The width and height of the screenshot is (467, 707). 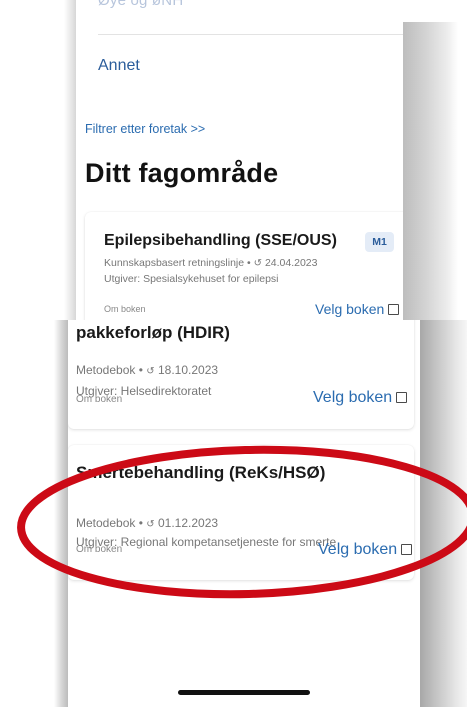 What do you see at coordinates (119, 66) in the screenshot?
I see `menu-item-annet: Annet` at bounding box center [119, 66].